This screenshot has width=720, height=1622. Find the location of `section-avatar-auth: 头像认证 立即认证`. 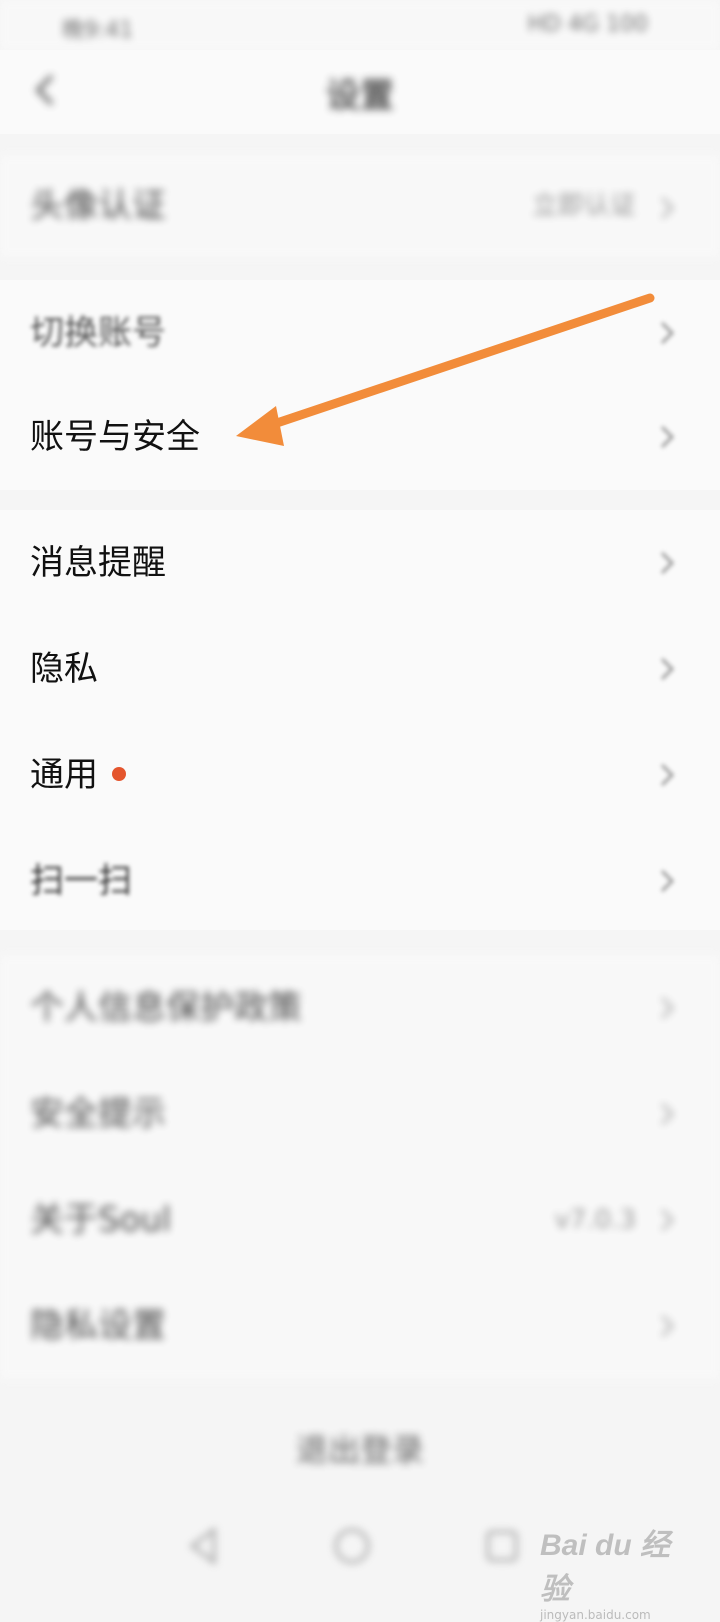

section-avatar-auth: 头像认证 立即认证 is located at coordinates (360, 206).